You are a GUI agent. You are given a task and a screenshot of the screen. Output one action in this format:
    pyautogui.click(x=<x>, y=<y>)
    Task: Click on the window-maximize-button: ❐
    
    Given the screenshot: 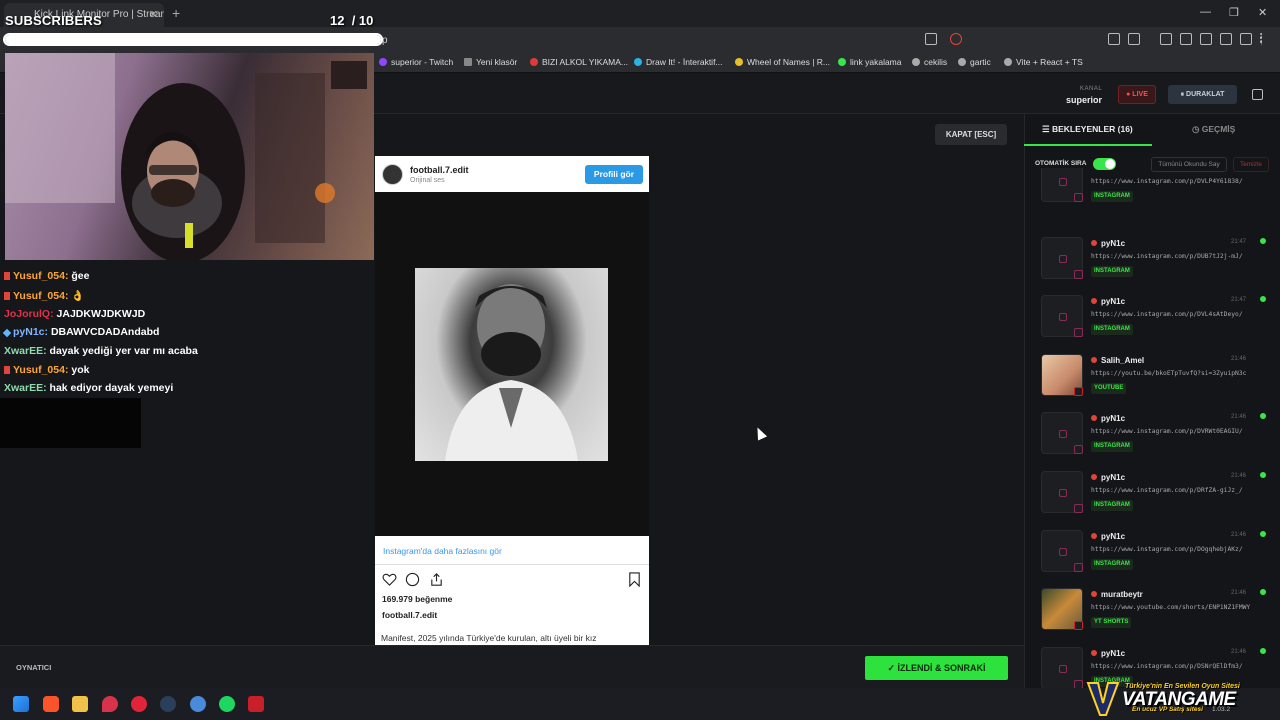 What is the action you would take?
    pyautogui.click(x=1234, y=12)
    